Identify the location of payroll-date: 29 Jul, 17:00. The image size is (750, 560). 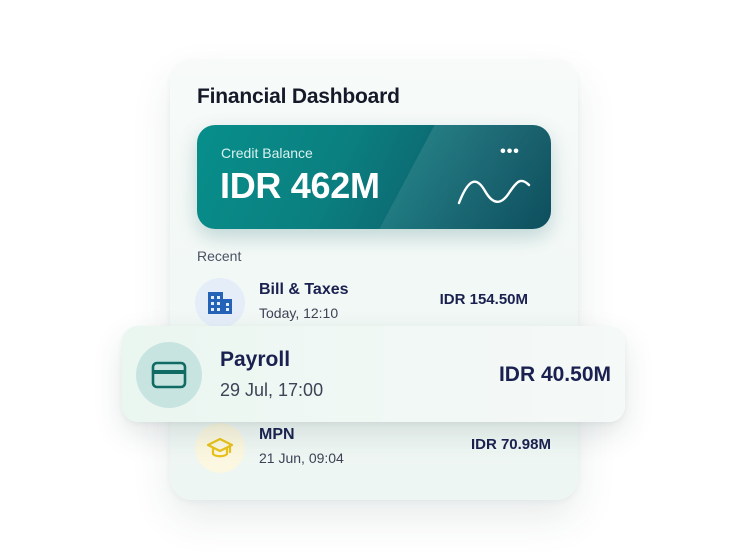
(272, 390).